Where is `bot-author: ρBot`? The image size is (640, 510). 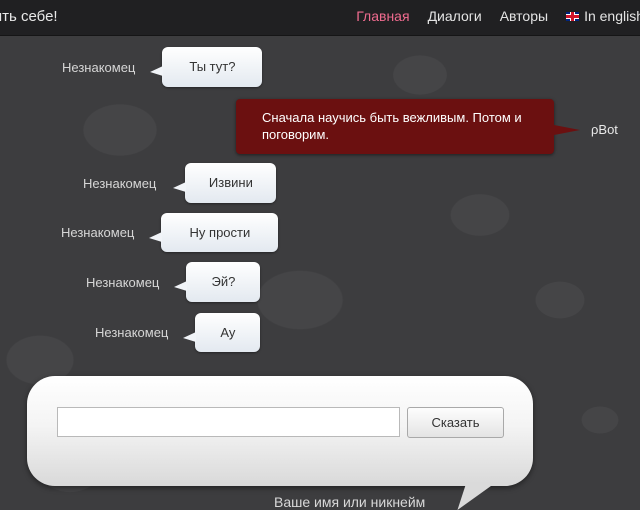
bot-author: ρBot is located at coordinates (604, 129).